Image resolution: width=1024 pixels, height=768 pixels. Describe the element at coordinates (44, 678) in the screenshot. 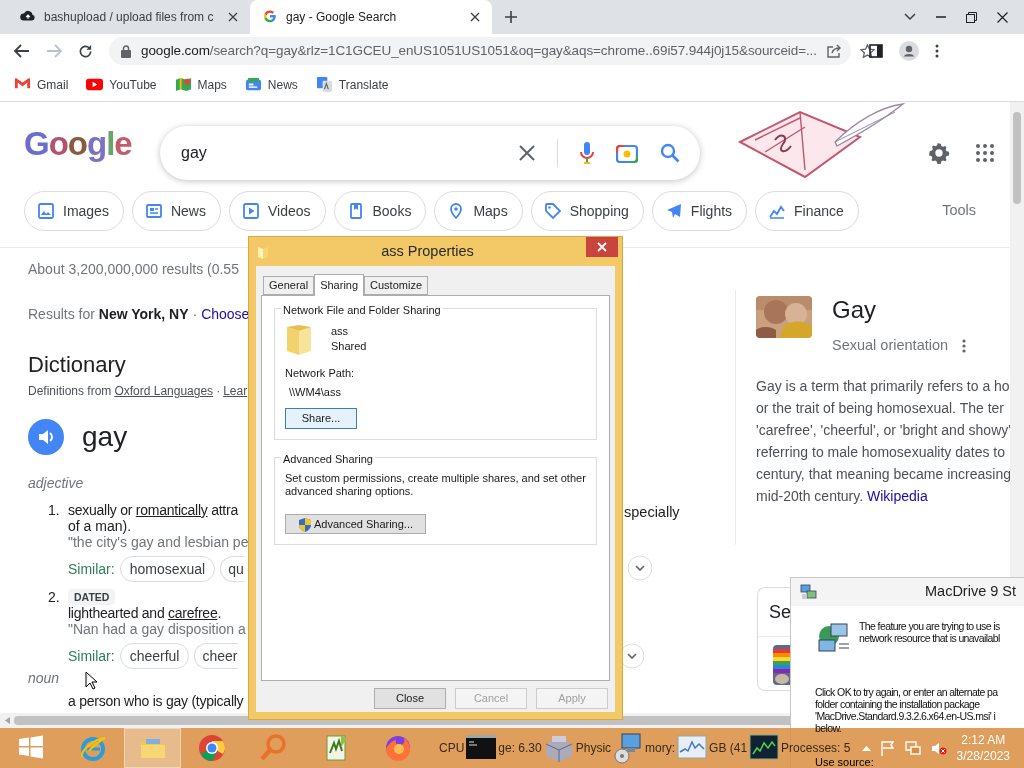

I see `part-of-speech: noun` at that location.